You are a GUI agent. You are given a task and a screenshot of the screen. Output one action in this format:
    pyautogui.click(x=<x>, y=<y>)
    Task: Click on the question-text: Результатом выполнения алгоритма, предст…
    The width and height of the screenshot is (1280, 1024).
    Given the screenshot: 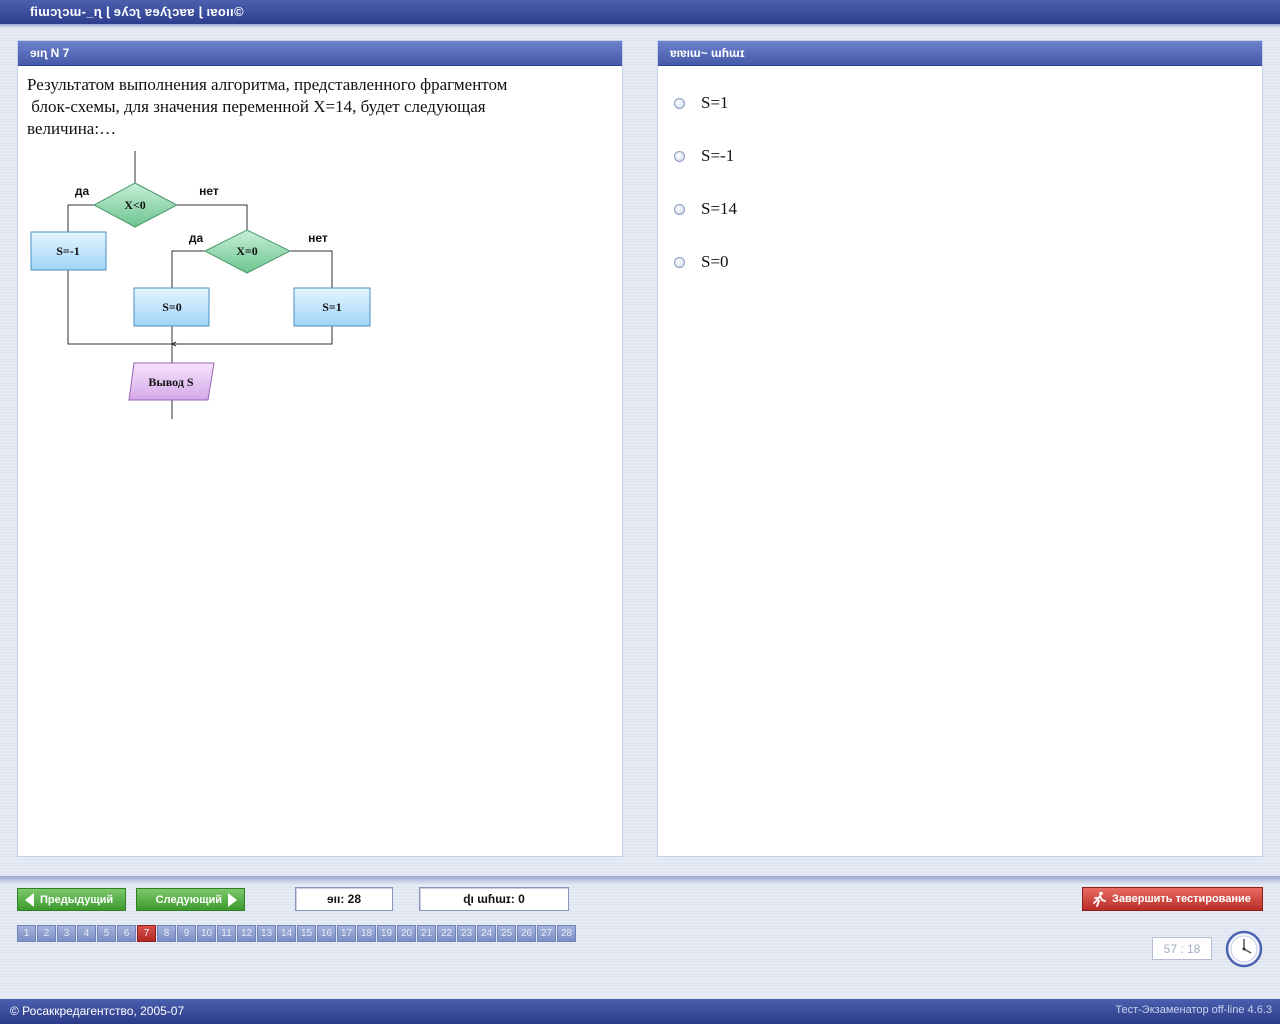 What is the action you would take?
    pyautogui.click(x=267, y=106)
    